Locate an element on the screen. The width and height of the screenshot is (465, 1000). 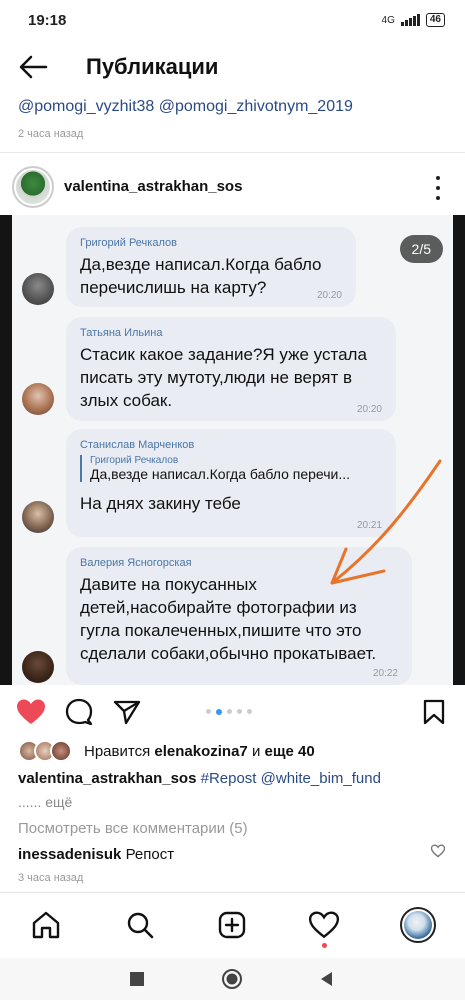
status-icons: 4G 46 is located at coordinates (413, 20).